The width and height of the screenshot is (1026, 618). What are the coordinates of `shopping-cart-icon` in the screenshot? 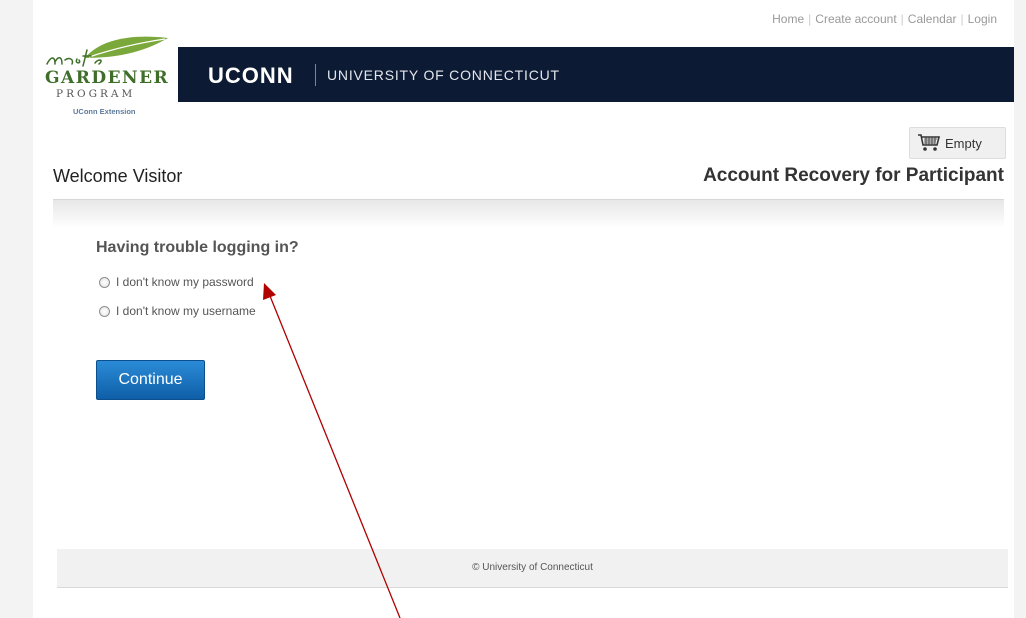 It's located at (929, 142).